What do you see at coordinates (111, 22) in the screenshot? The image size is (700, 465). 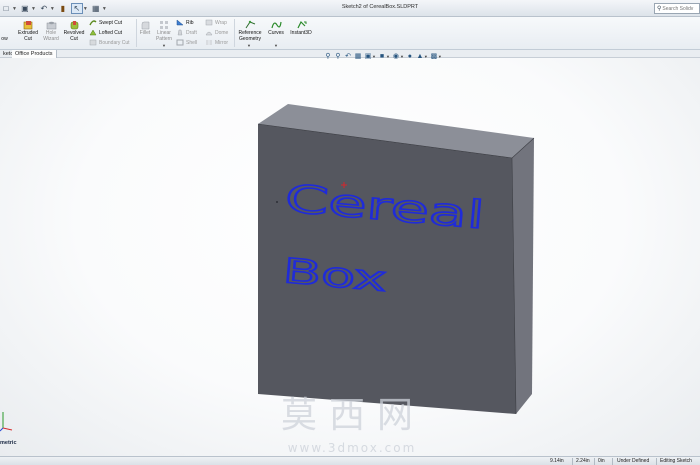 I see `swept-cut-label: Swept Cut` at bounding box center [111, 22].